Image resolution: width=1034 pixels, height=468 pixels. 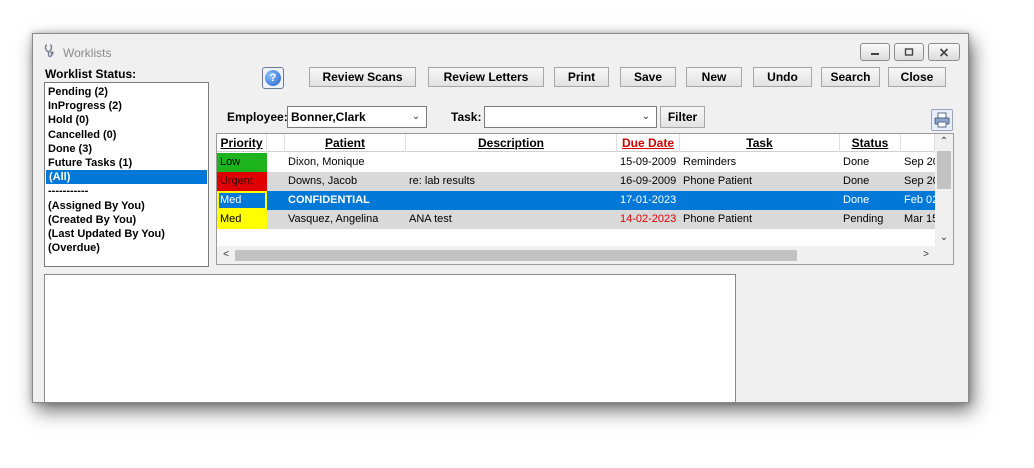 I want to click on status-item: (Assigned By You), so click(x=126, y=206).